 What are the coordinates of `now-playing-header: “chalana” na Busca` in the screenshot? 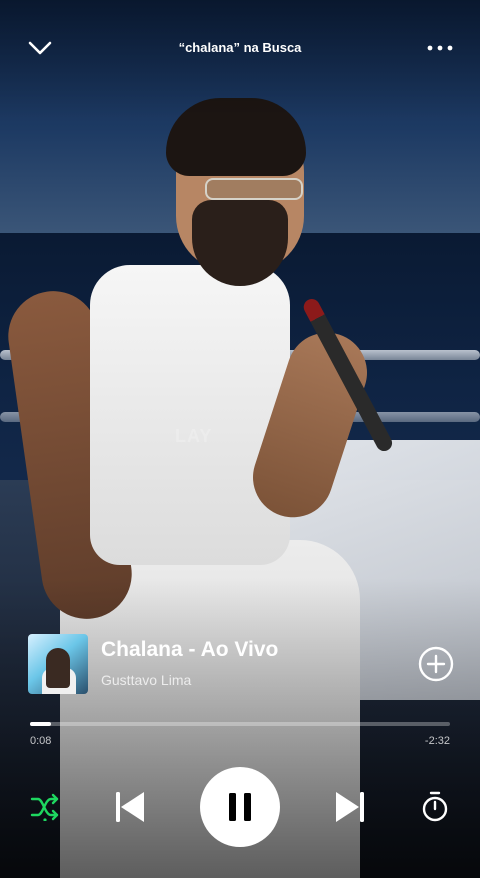 It's located at (240, 50).